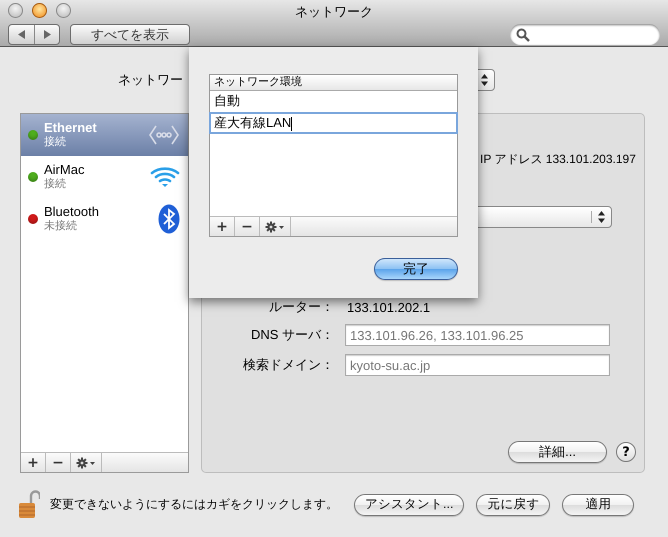 The height and width of the screenshot is (537, 668). What do you see at coordinates (333, 101) in the screenshot?
I see `location-row: 自動` at bounding box center [333, 101].